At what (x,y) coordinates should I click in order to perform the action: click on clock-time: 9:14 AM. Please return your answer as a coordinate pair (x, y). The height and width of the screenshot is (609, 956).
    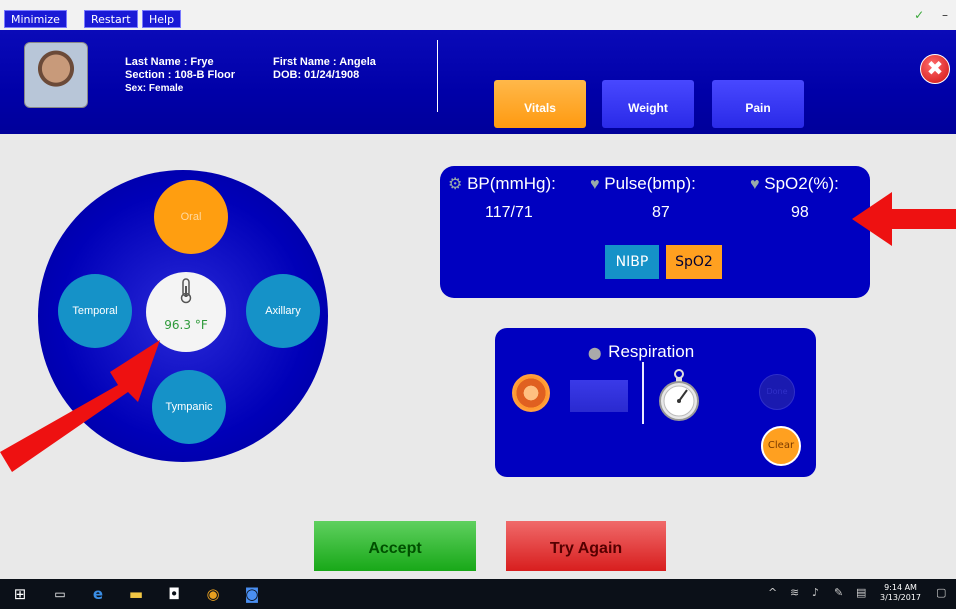
    Looking at the image, I should click on (900, 587).